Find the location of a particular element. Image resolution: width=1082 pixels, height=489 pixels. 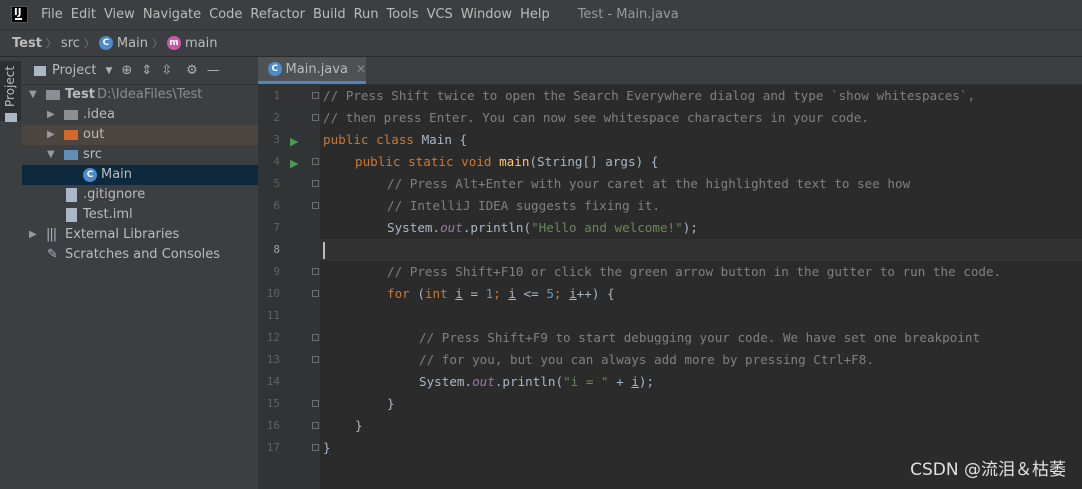

code-text: System. is located at coordinates (414, 227).